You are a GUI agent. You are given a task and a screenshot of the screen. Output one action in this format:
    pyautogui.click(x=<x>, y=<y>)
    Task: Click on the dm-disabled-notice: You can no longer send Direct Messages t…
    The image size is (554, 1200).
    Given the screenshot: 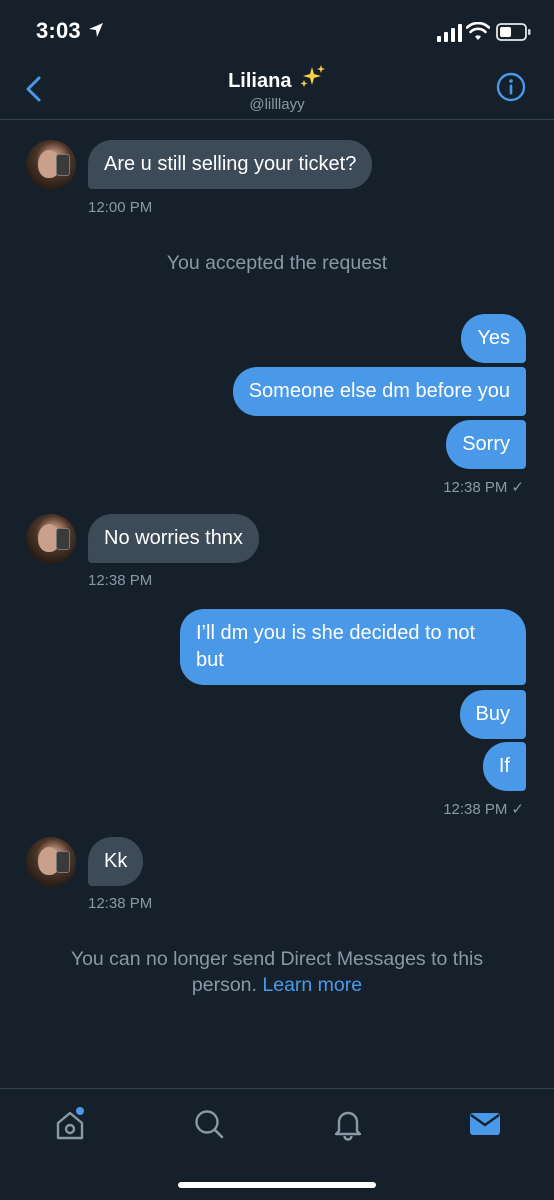 What is the action you would take?
    pyautogui.click(x=277, y=972)
    